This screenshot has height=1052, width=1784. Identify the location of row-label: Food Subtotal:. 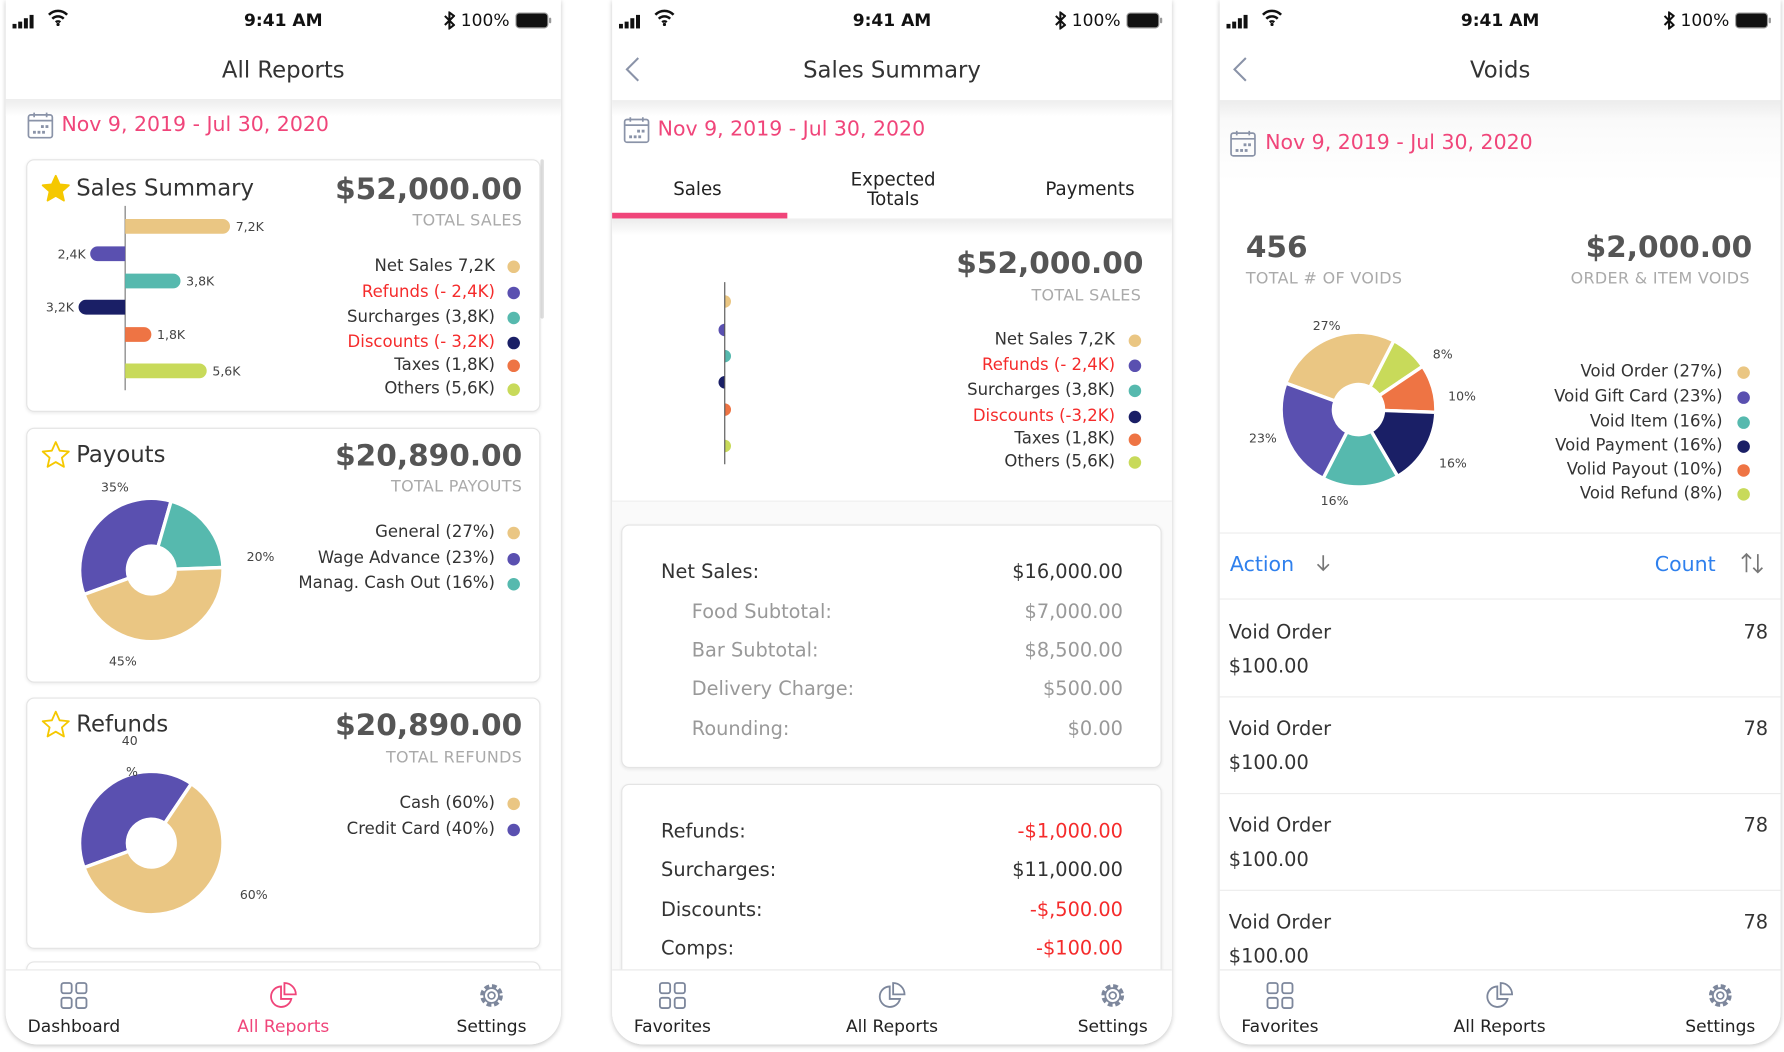
(761, 612).